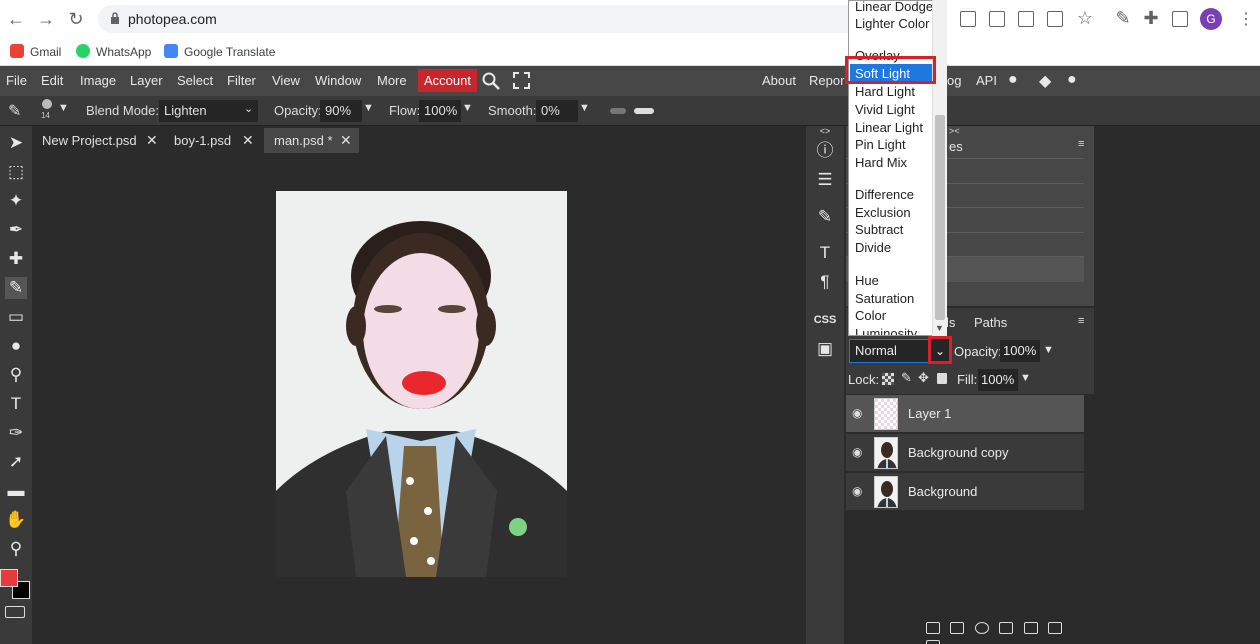 The height and width of the screenshot is (644, 1260). Describe the element at coordinates (884, 298) in the screenshot. I see `option-saturation: Saturation` at that location.